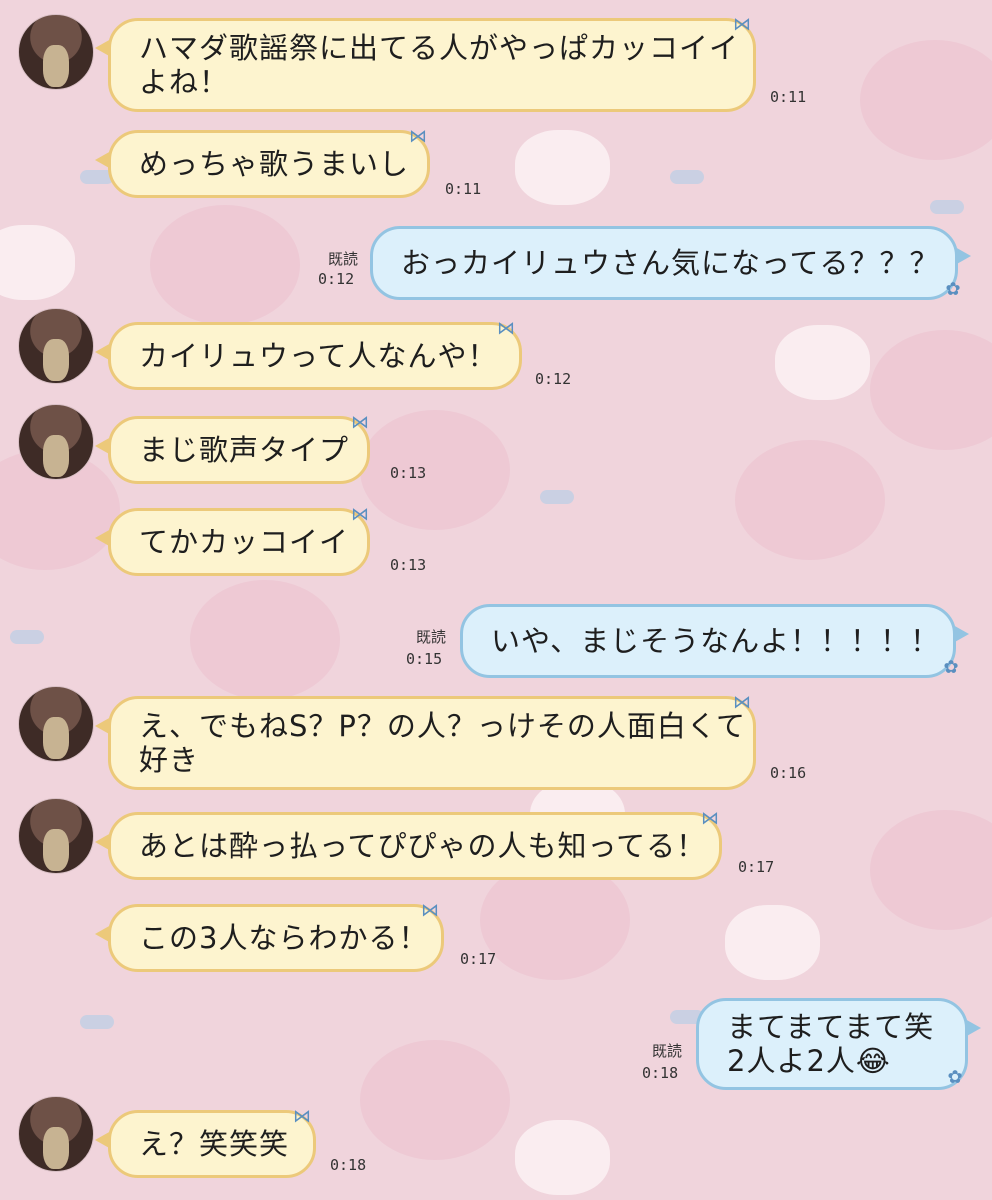  What do you see at coordinates (425, 743) in the screenshot?
I see `message-bubble-incoming: え、でもねS？P？の人？っけその人面白くて 好き` at bounding box center [425, 743].